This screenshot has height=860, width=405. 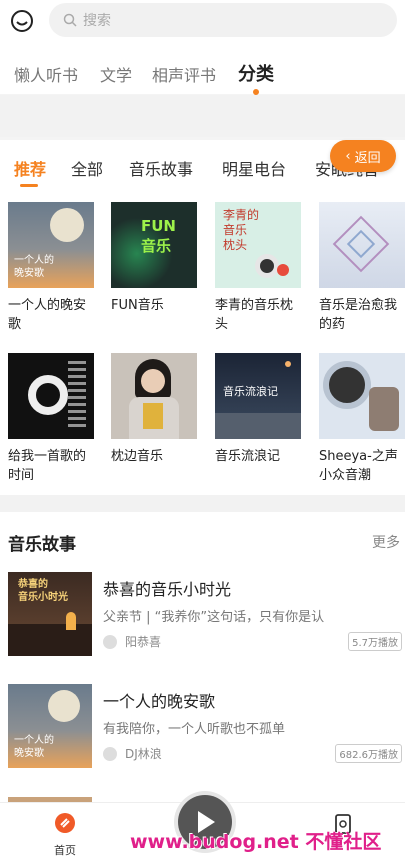 I want to click on play-count-badge: 5.7万播放, so click(x=375, y=641).